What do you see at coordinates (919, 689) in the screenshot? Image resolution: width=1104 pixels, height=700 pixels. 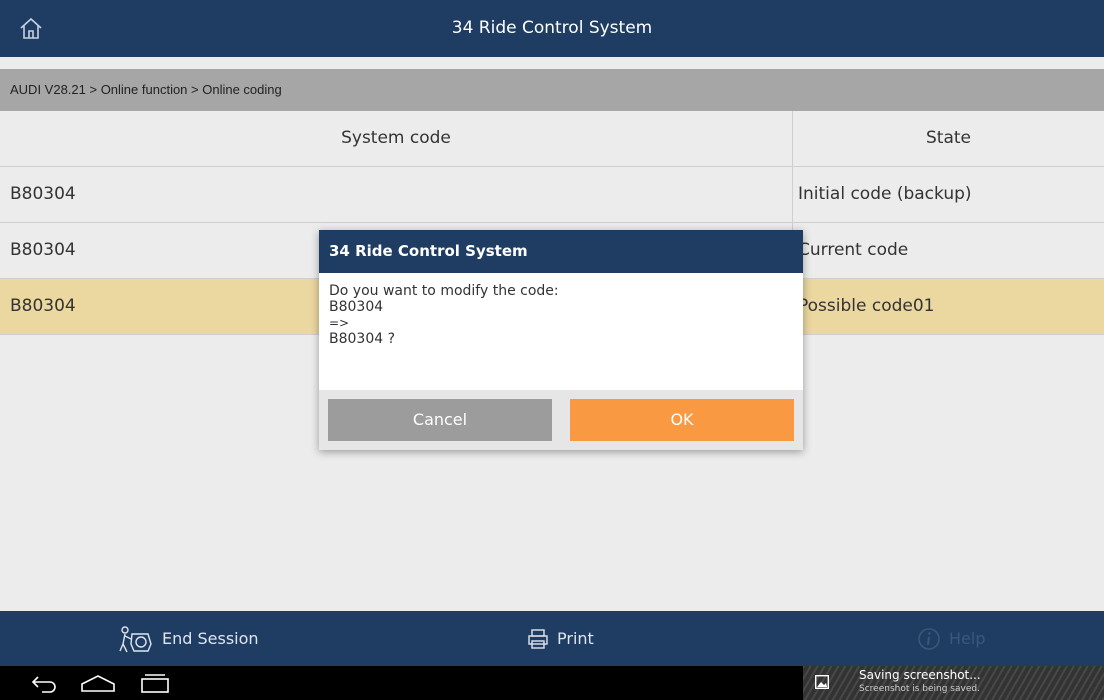 I see `notification-subtitle: Screenshot is being saved.` at bounding box center [919, 689].